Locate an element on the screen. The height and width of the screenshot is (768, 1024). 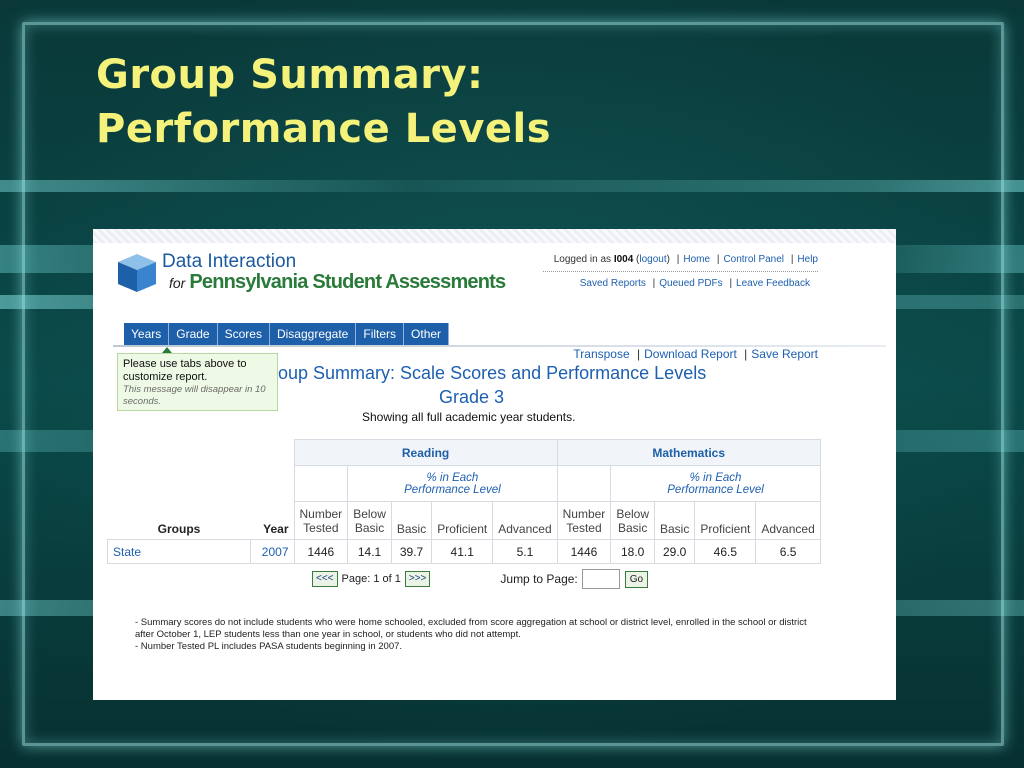
go-button: Go is located at coordinates (636, 579).